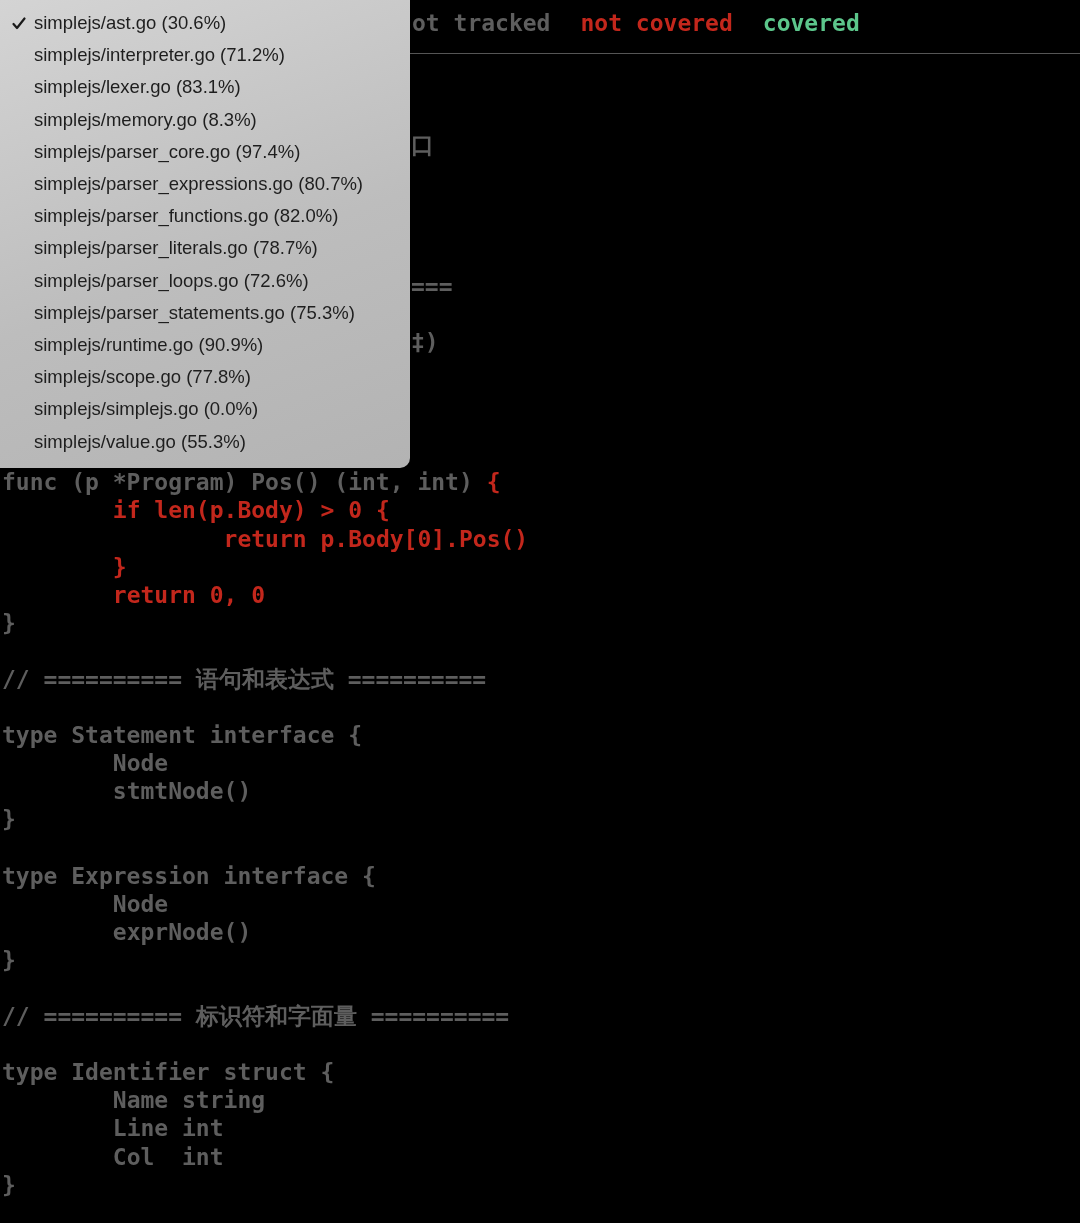  I want to click on code-line: if len(p.Body) > 0 {, so click(250, 510).